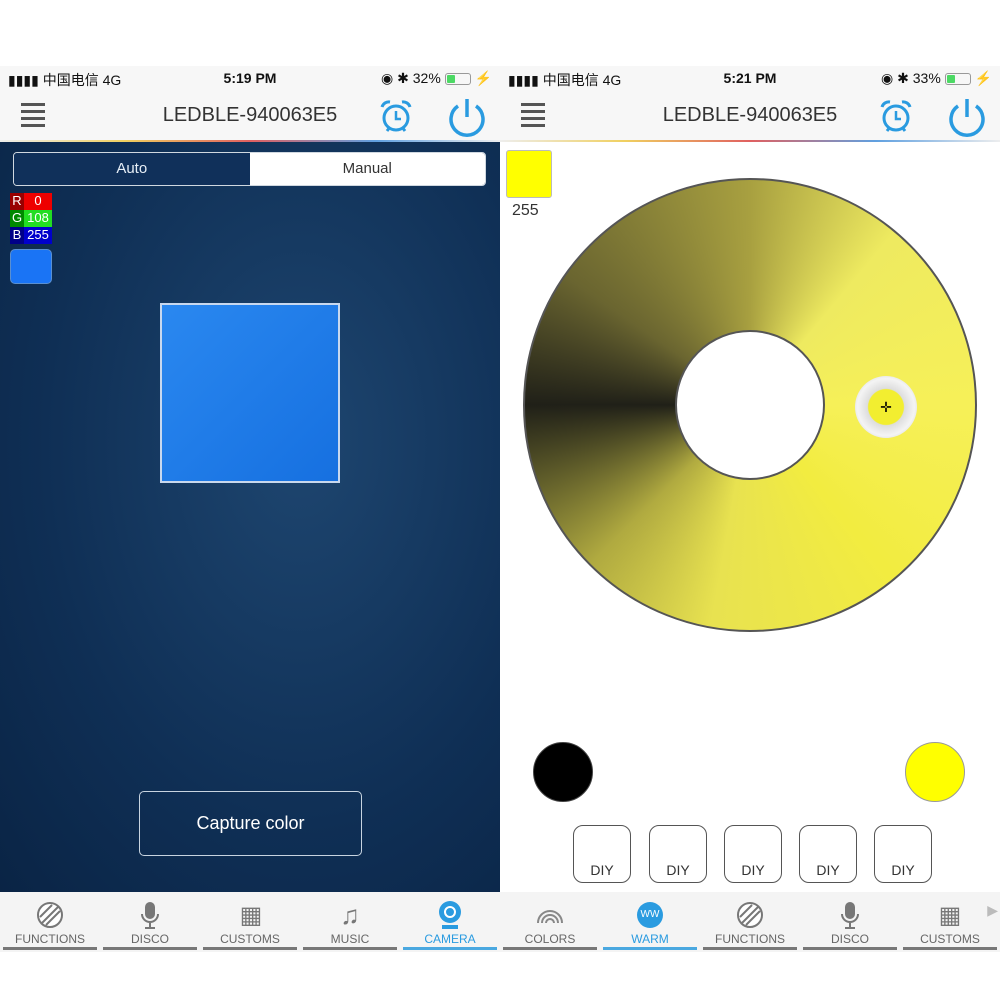 This screenshot has height=1000, width=1000. I want to click on red-value: R0, so click(31, 201).